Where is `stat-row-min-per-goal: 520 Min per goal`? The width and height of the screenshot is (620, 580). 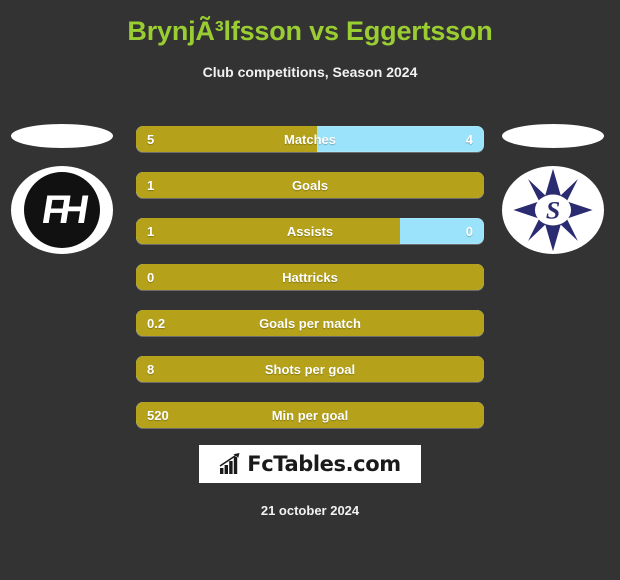
stat-row-min-per-goal: 520 Min per goal is located at coordinates (310, 415).